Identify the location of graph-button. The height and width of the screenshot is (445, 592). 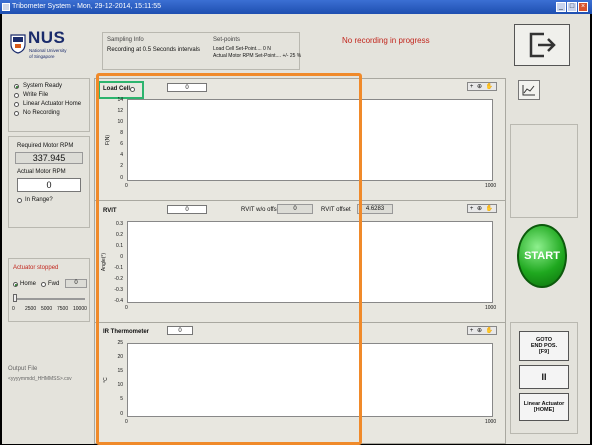
(529, 90).